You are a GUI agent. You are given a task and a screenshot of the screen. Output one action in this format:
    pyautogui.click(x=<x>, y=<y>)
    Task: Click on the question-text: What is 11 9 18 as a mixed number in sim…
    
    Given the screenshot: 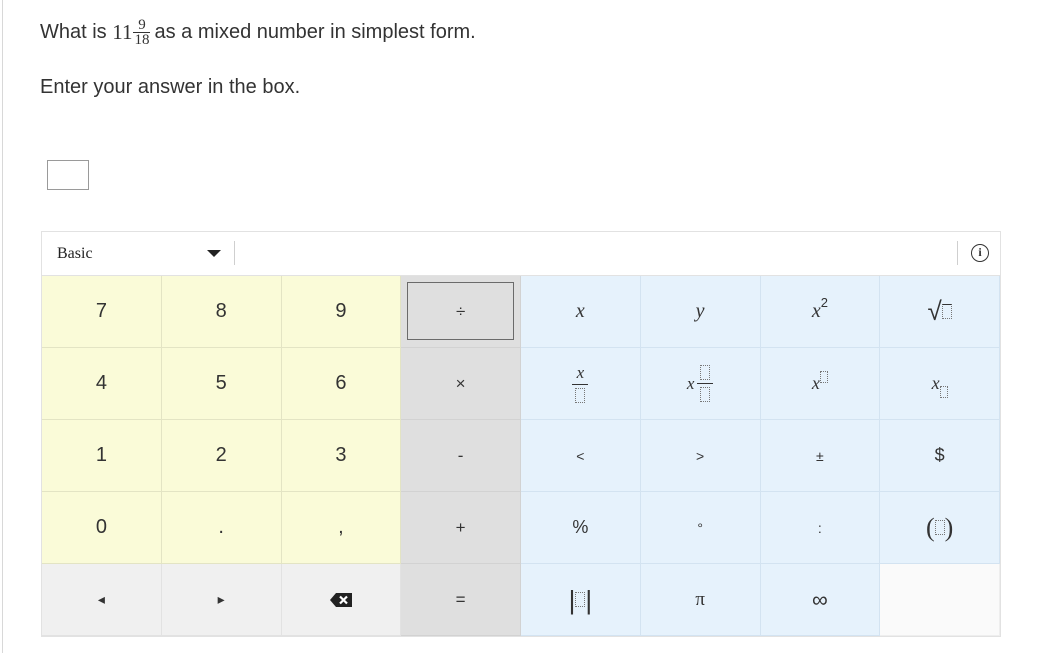 What is the action you would take?
    pyautogui.click(x=258, y=32)
    